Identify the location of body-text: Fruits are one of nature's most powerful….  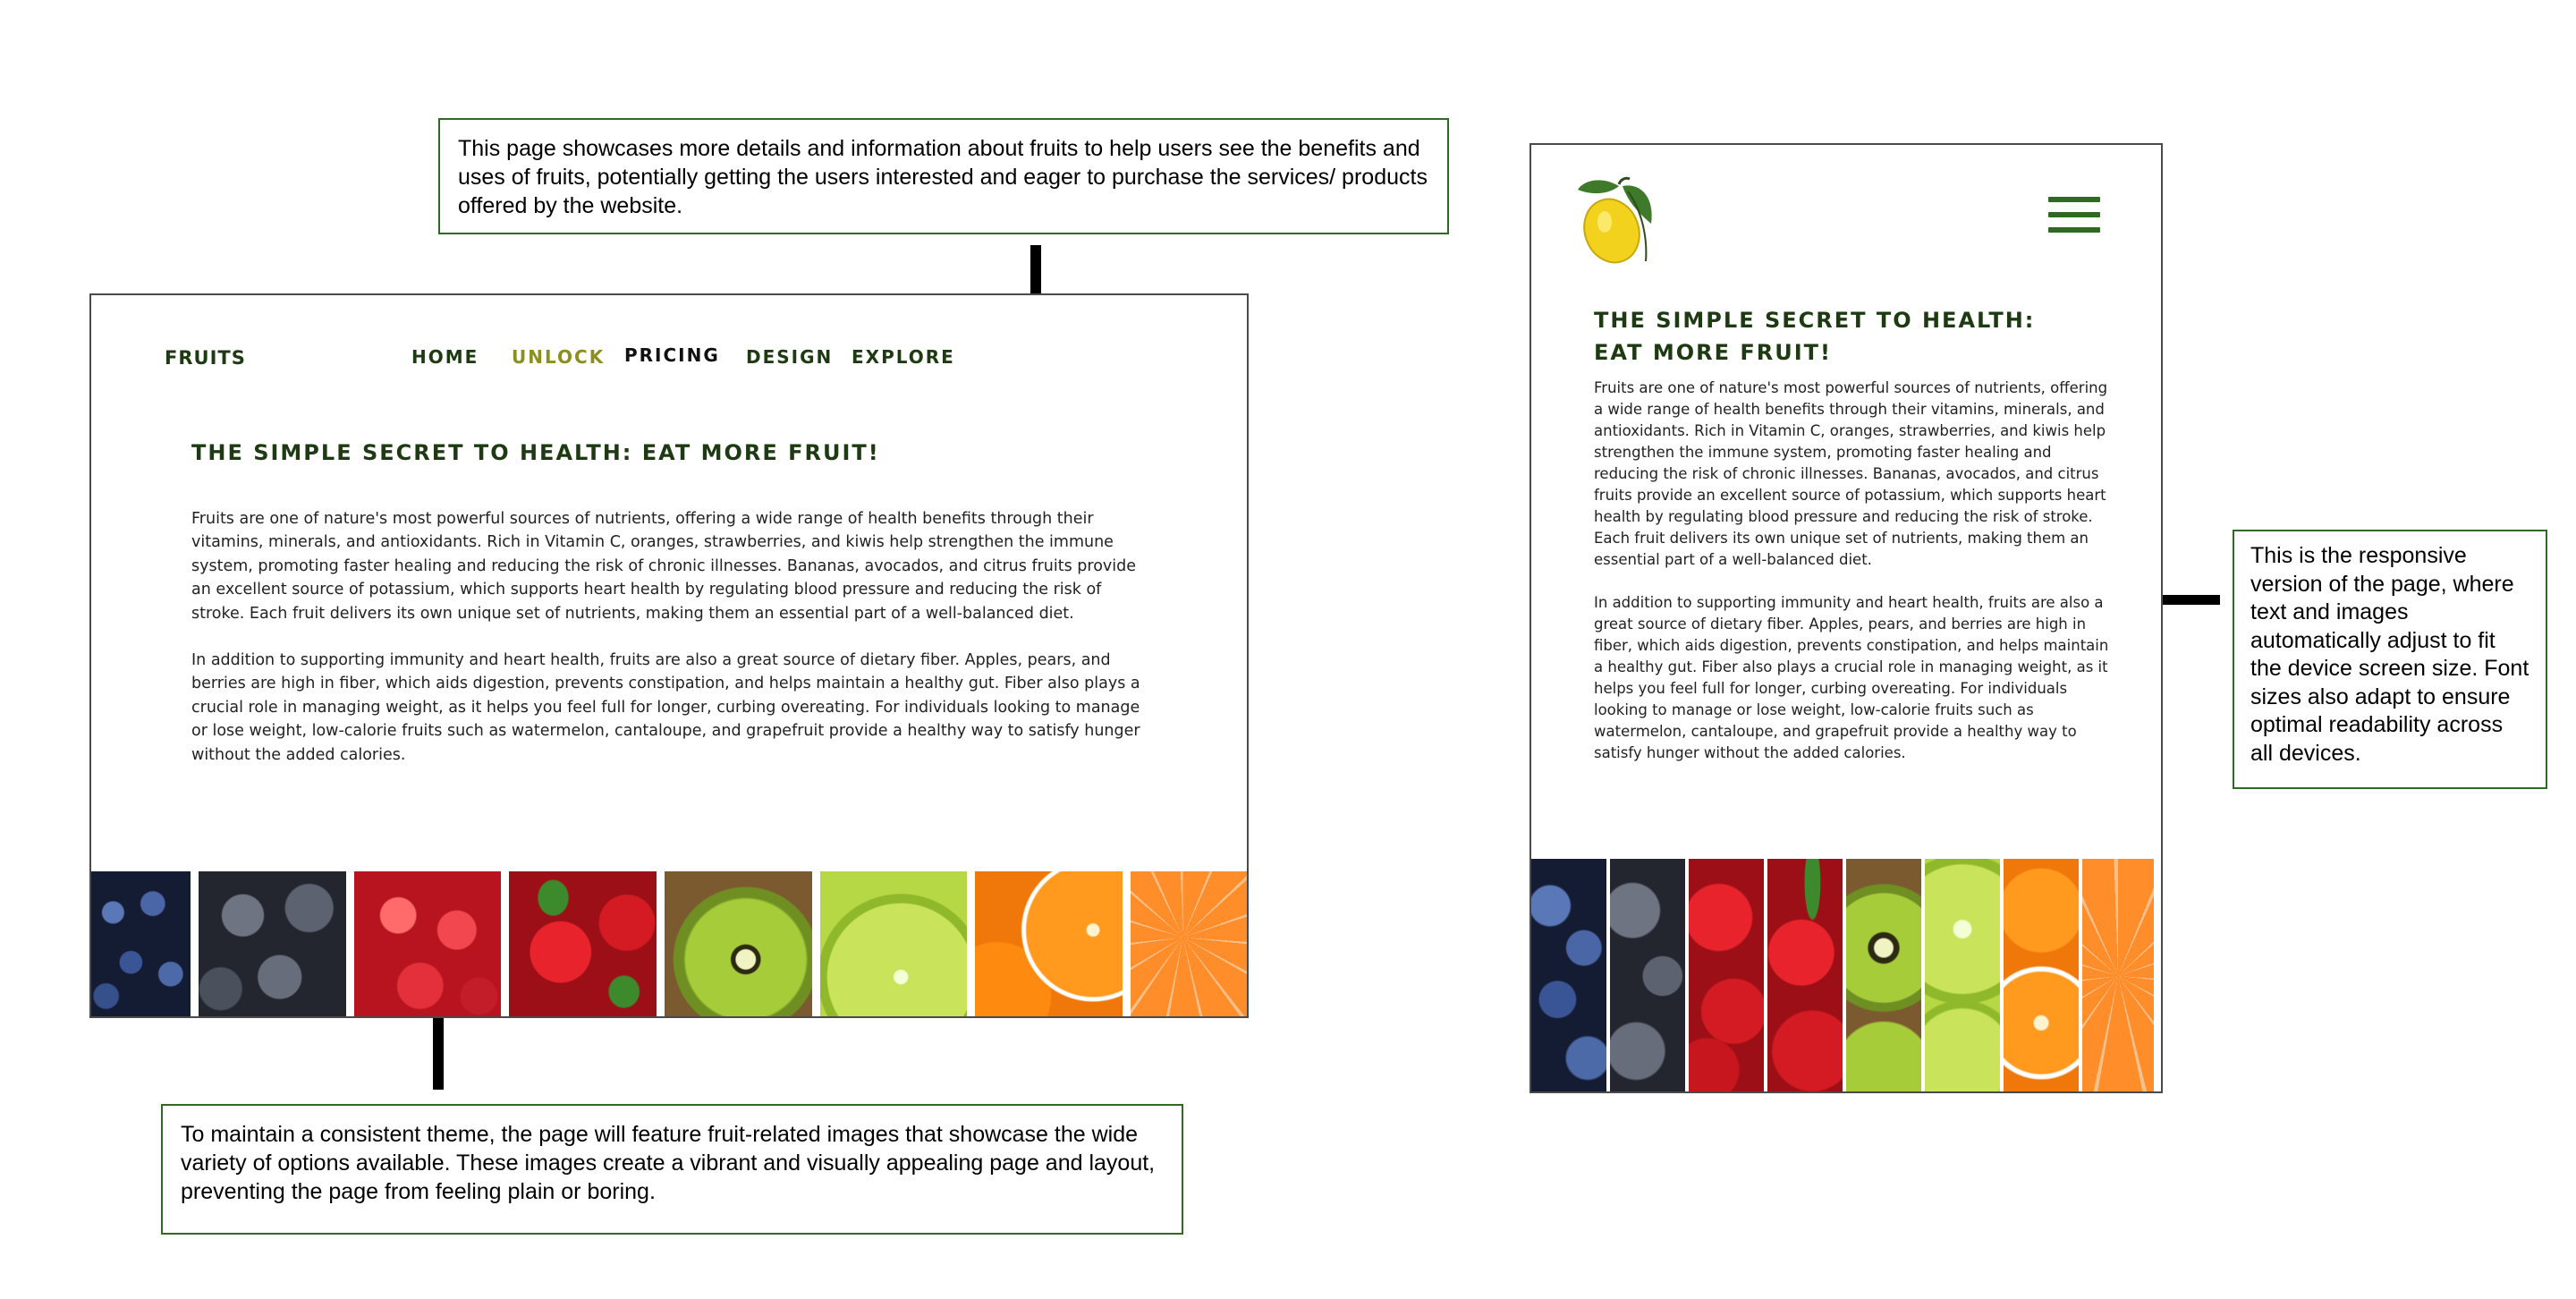
(670, 637).